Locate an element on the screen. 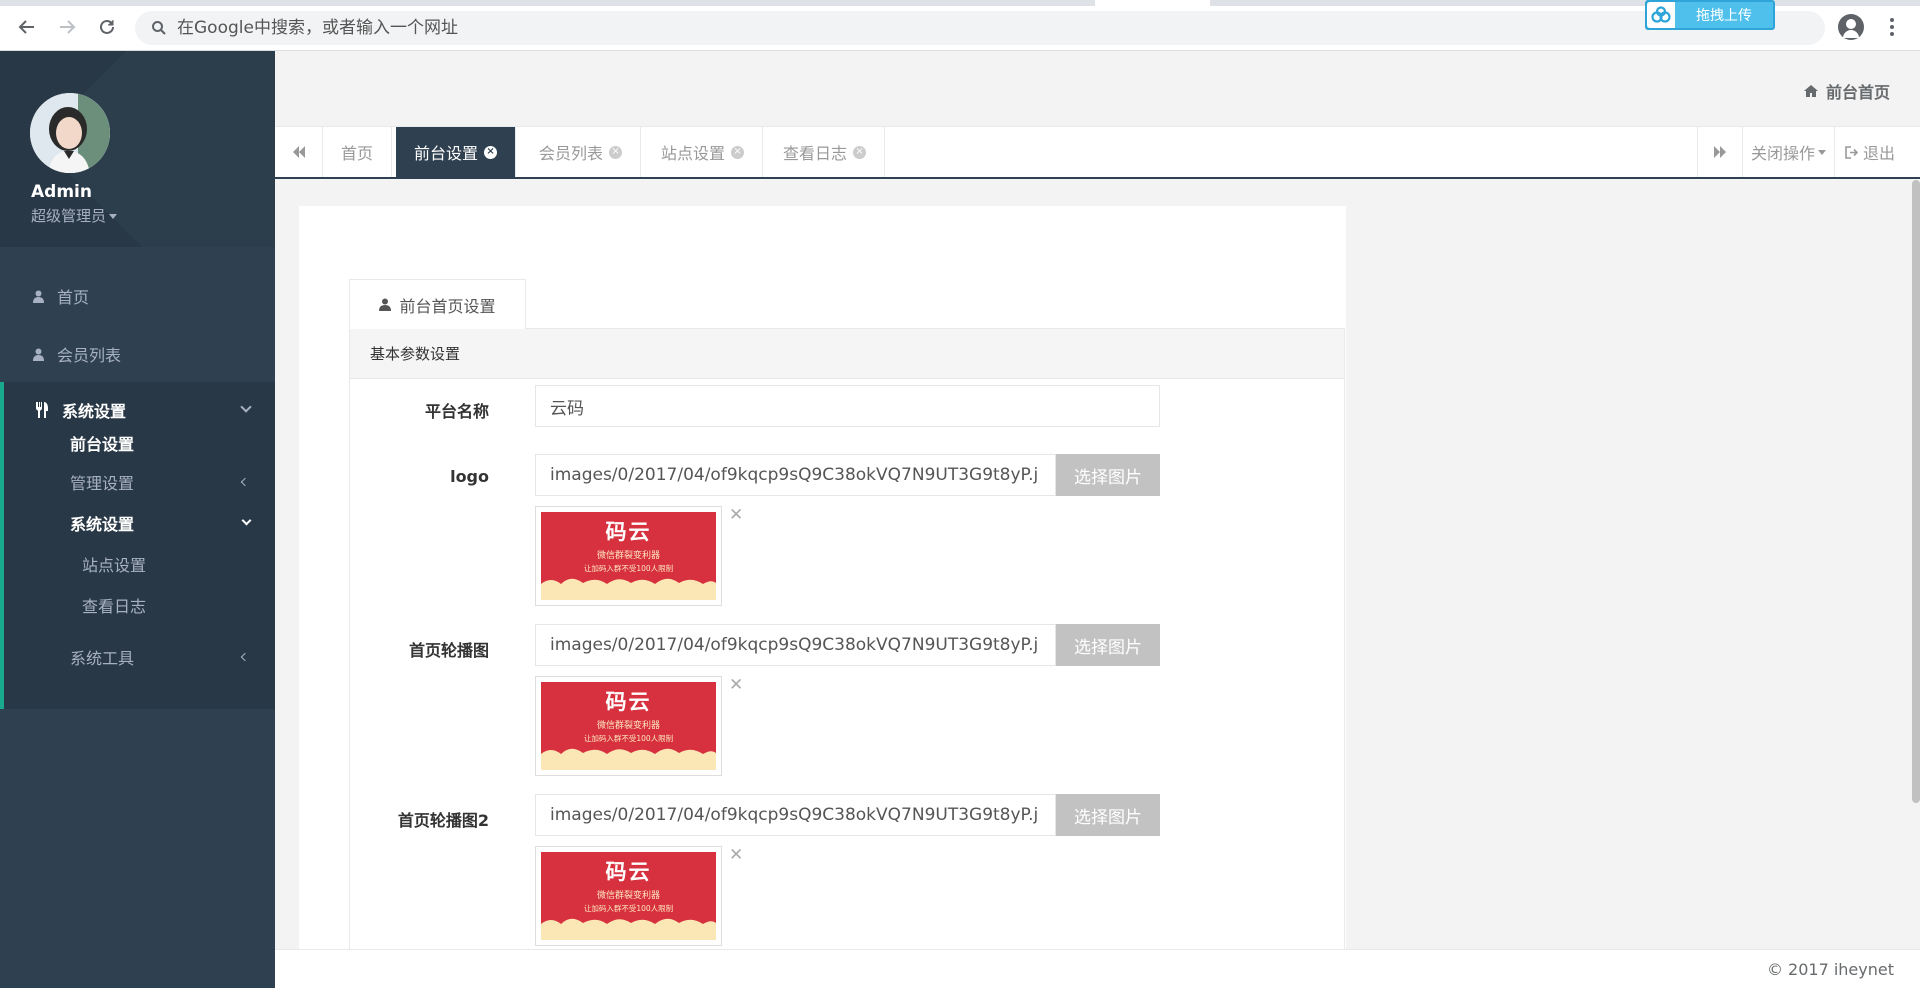 The height and width of the screenshot is (988, 1920). tabs-scroll-left-icon is located at coordinates (299, 152).